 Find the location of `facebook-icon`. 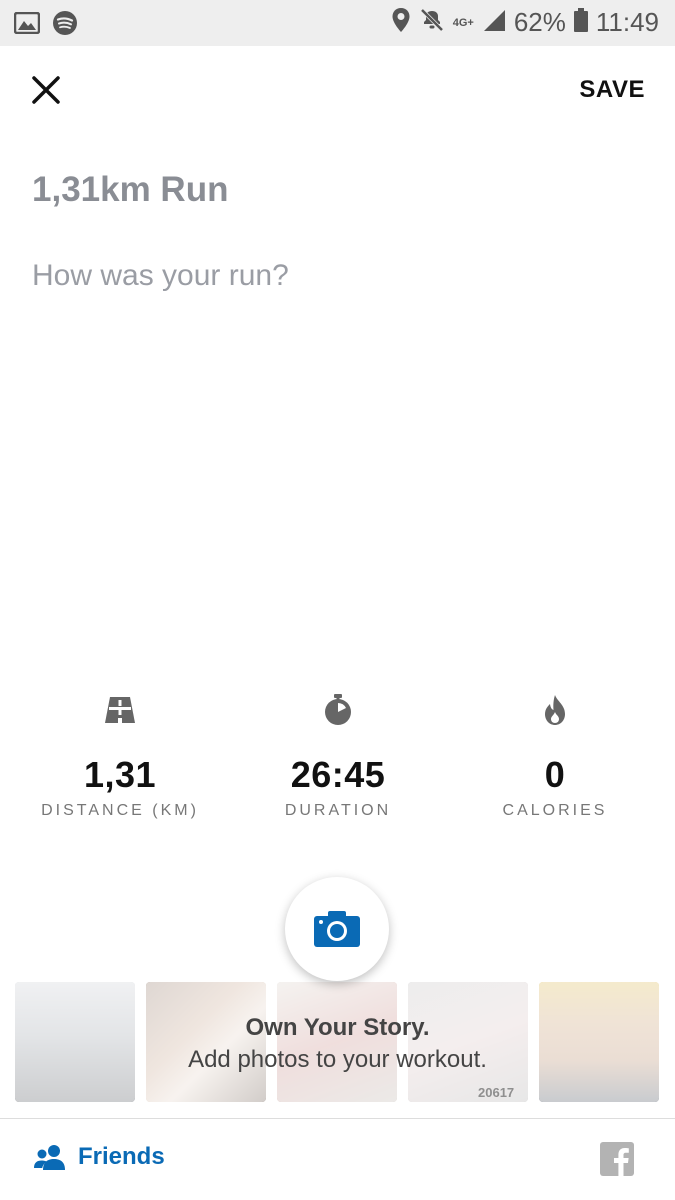

facebook-icon is located at coordinates (617, 1159).